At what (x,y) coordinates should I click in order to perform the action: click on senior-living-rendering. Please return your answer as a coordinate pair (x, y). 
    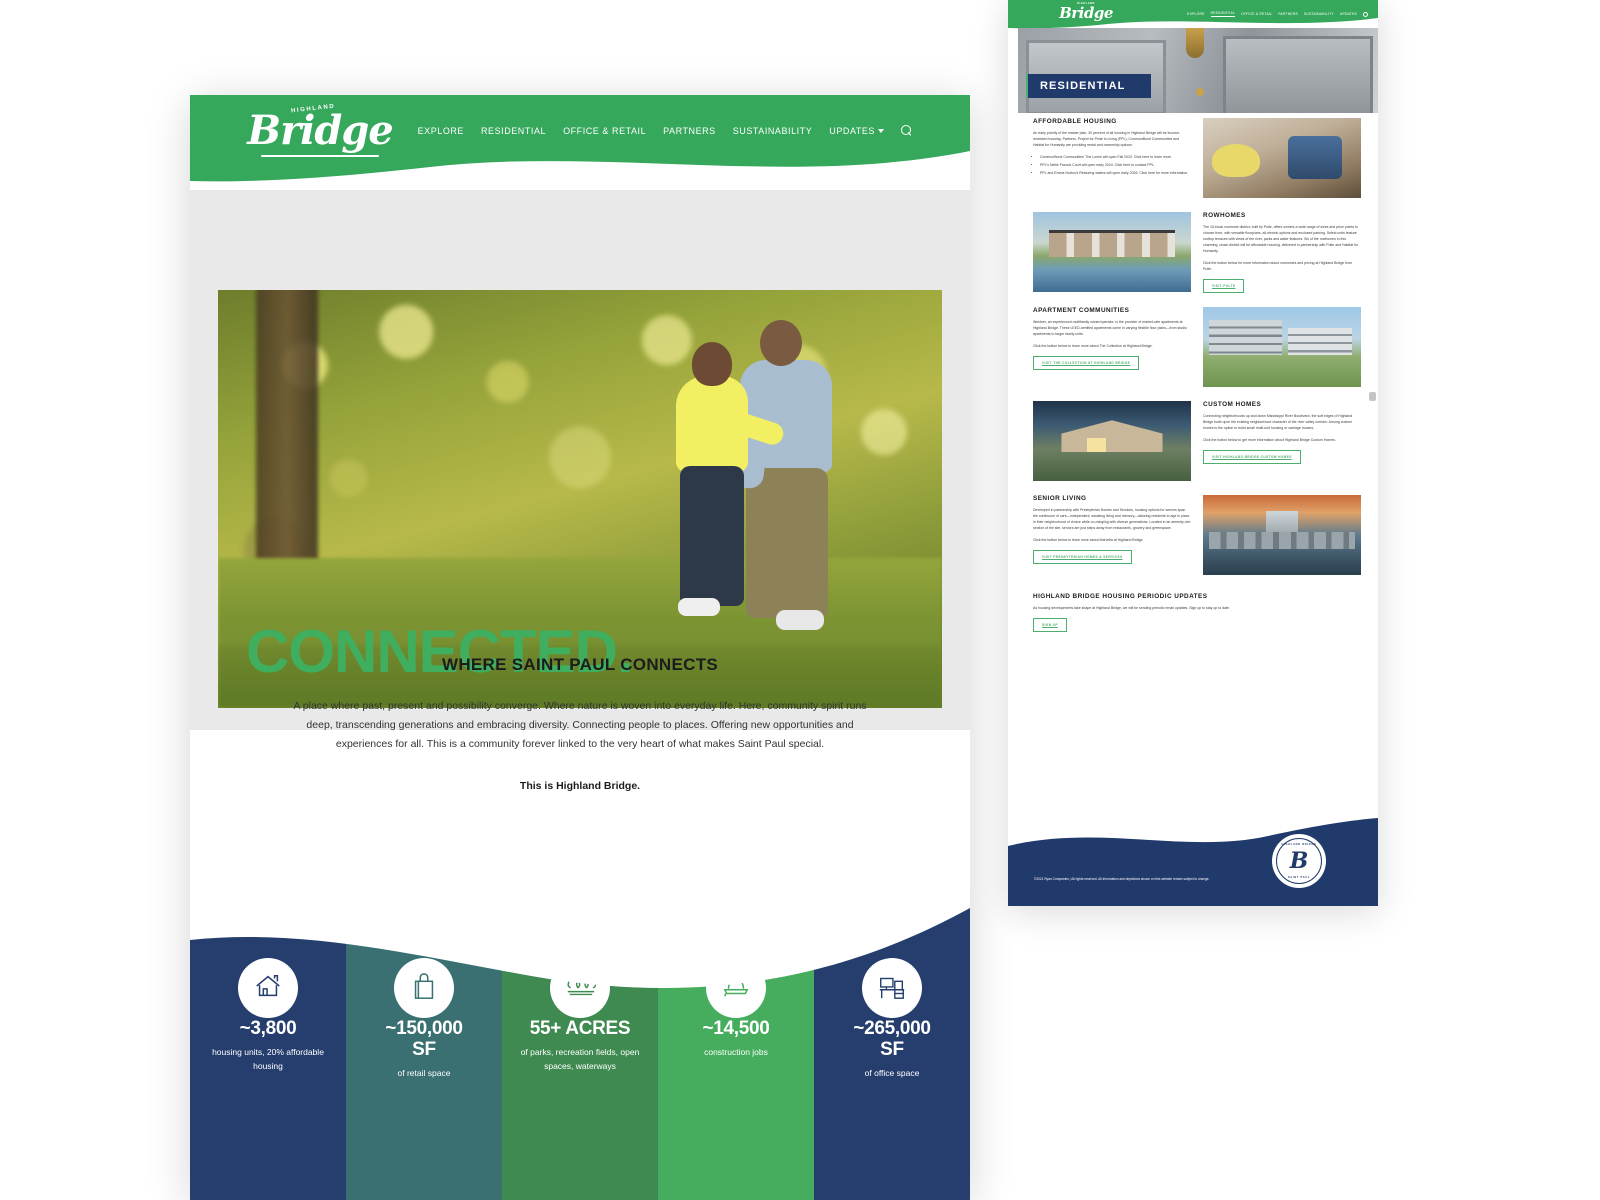
    Looking at the image, I should click on (1282, 535).